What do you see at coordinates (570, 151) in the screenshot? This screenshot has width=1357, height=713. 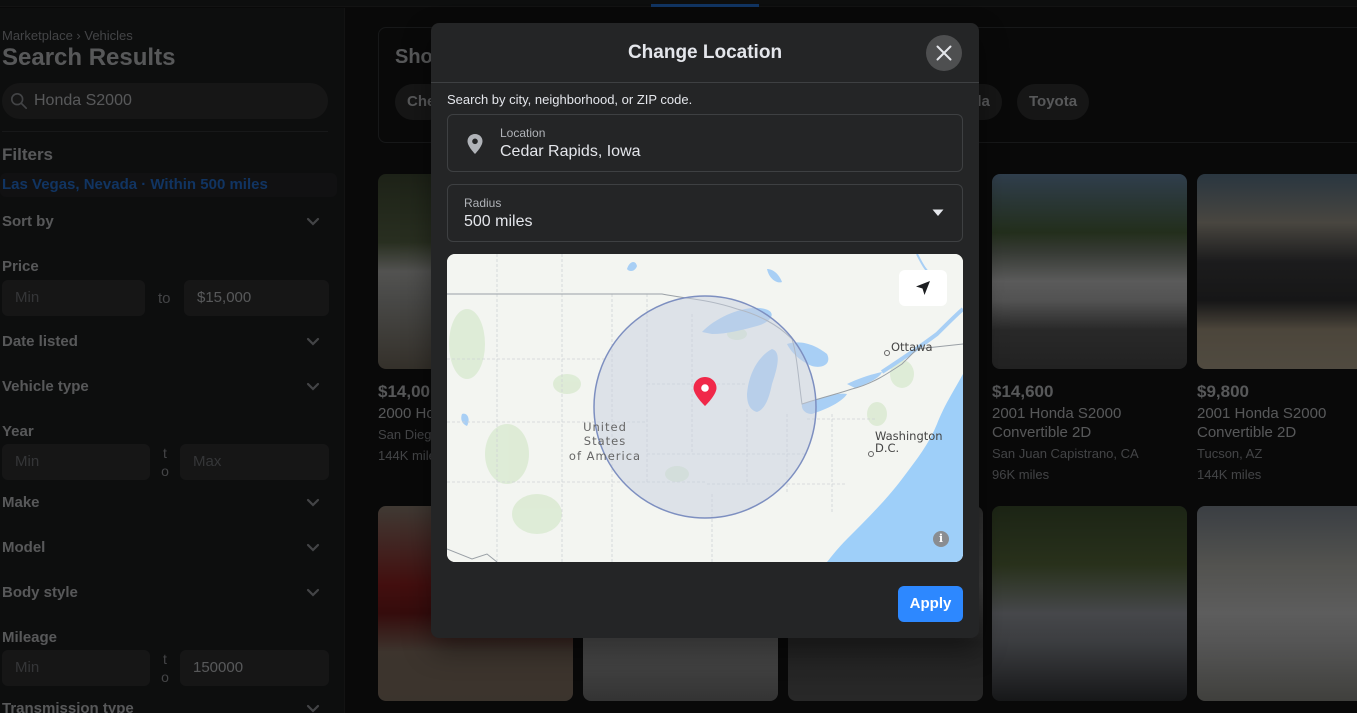 I see `location-value: Cedar Rapids, Iowa` at bounding box center [570, 151].